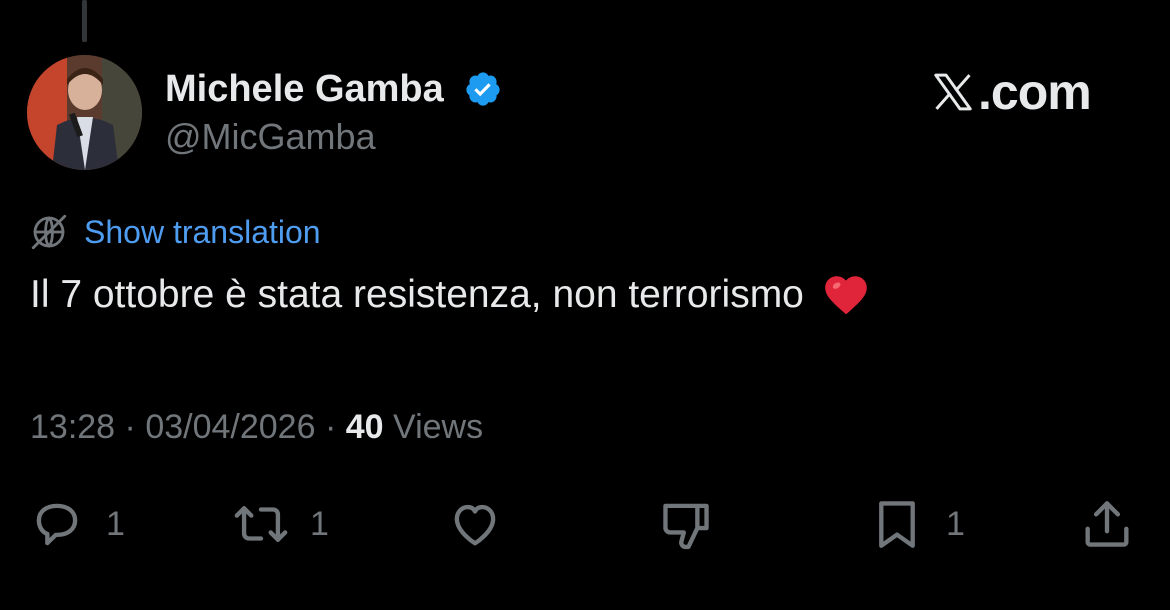 The height and width of the screenshot is (610, 1170). Describe the element at coordinates (438, 427) in the screenshot. I see `views-label: Views` at that location.